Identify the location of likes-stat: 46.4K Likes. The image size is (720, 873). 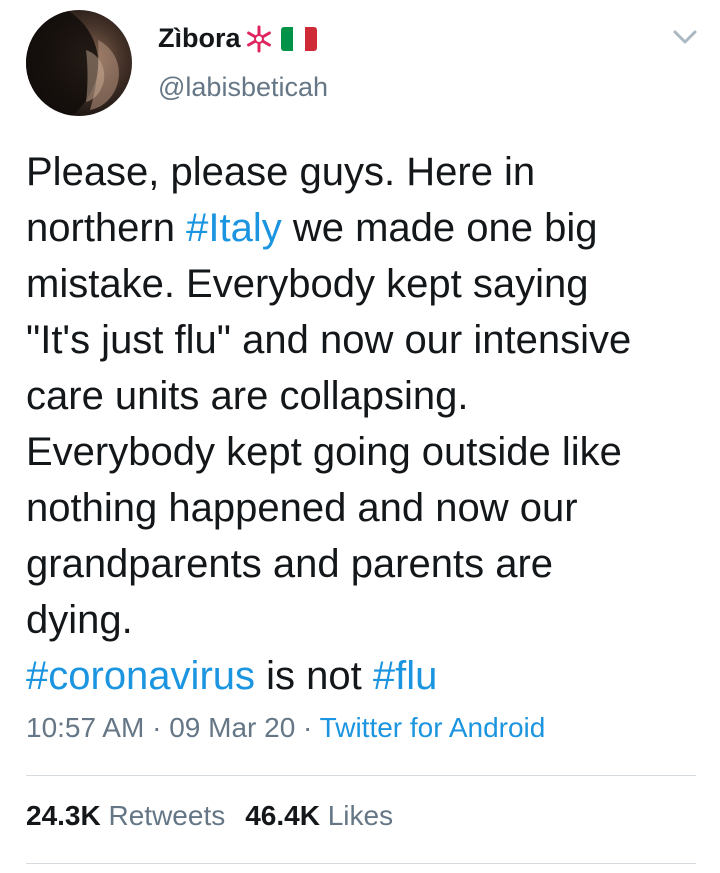
(319, 815).